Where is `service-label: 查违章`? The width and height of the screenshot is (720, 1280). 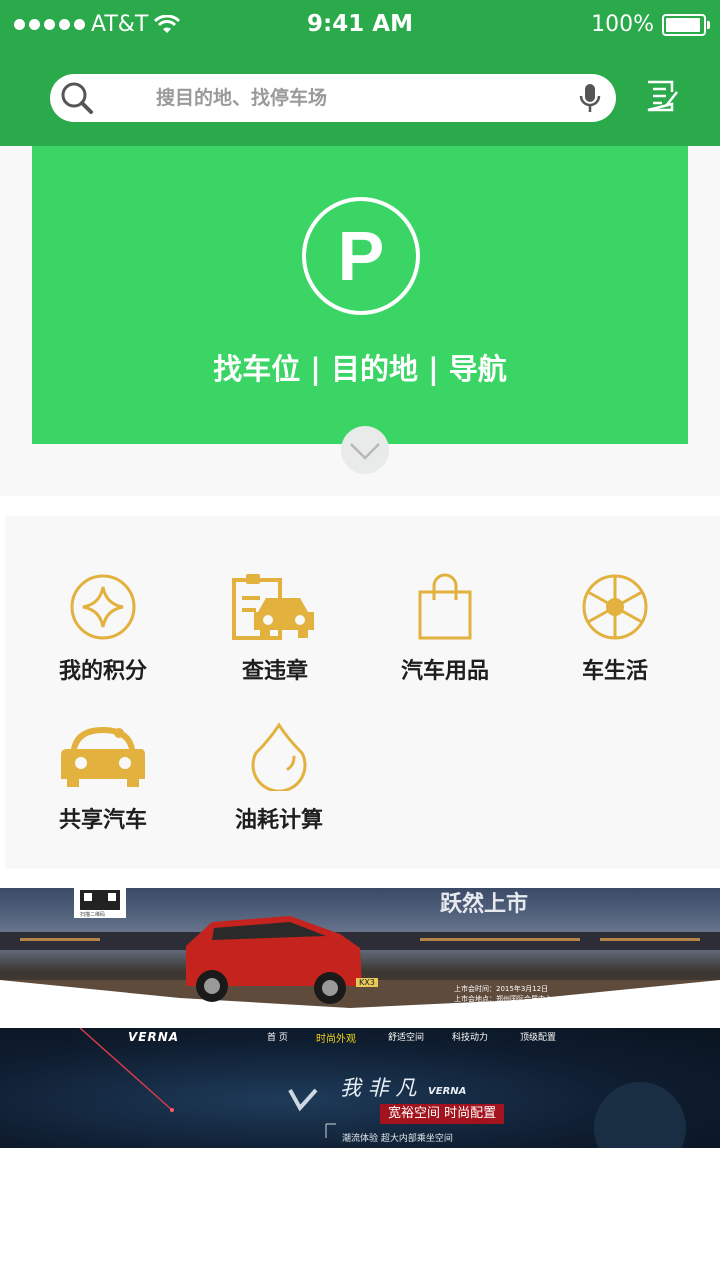
service-label: 查违章 is located at coordinates (274, 671).